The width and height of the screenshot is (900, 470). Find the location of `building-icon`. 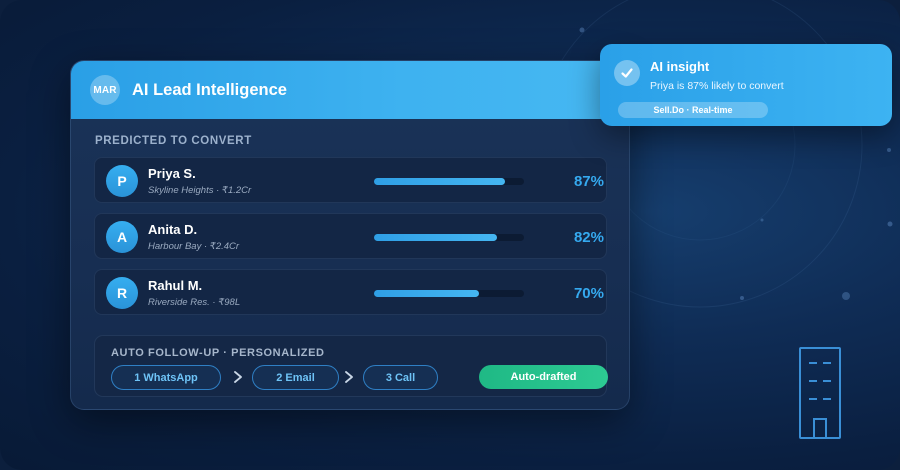

building-icon is located at coordinates (820, 393).